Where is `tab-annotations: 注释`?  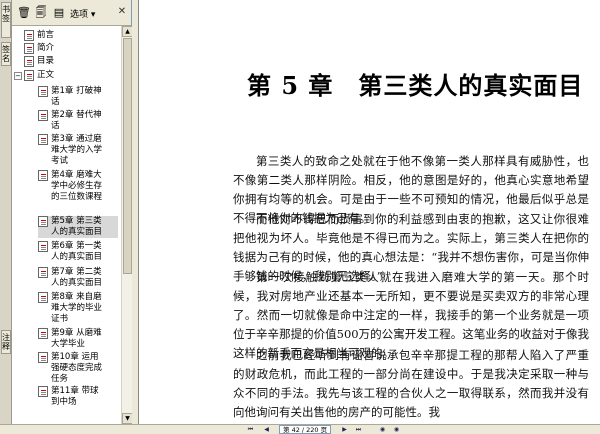 tab-annotations: 注释 is located at coordinates (6, 342).